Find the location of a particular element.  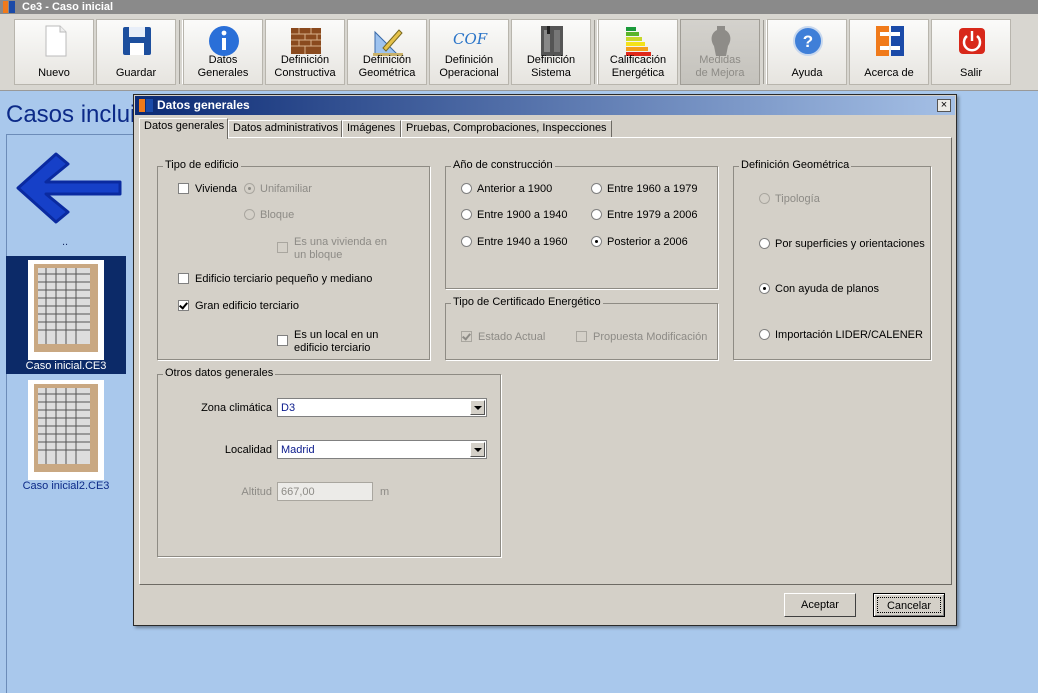

help-icon: ? is located at coordinates (808, 41).